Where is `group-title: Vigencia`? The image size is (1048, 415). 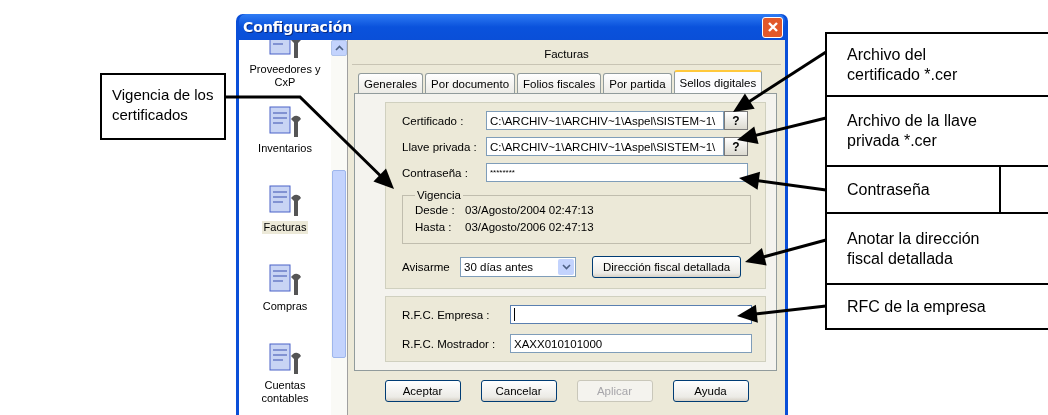 group-title: Vigencia is located at coordinates (439, 195).